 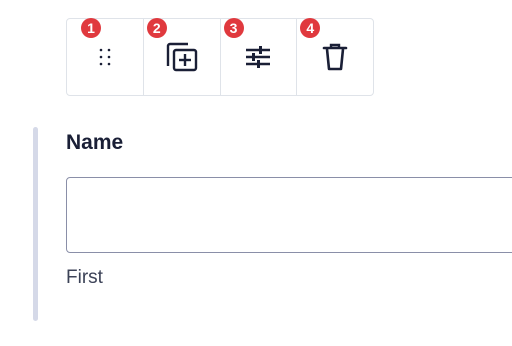 I want to click on field-toolbar: 1 2 3 4, so click(x=220, y=57).